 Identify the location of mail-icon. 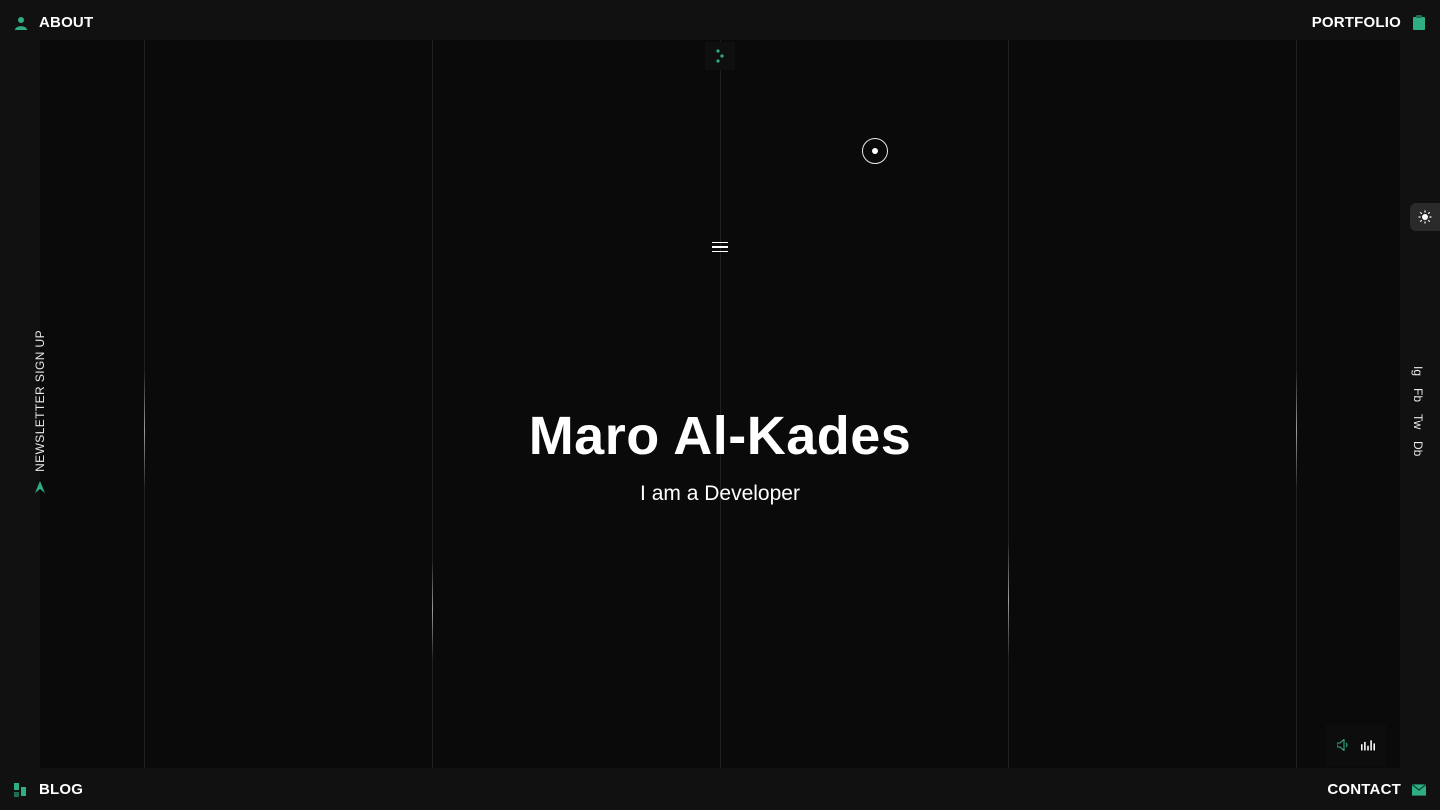
(1419, 790).